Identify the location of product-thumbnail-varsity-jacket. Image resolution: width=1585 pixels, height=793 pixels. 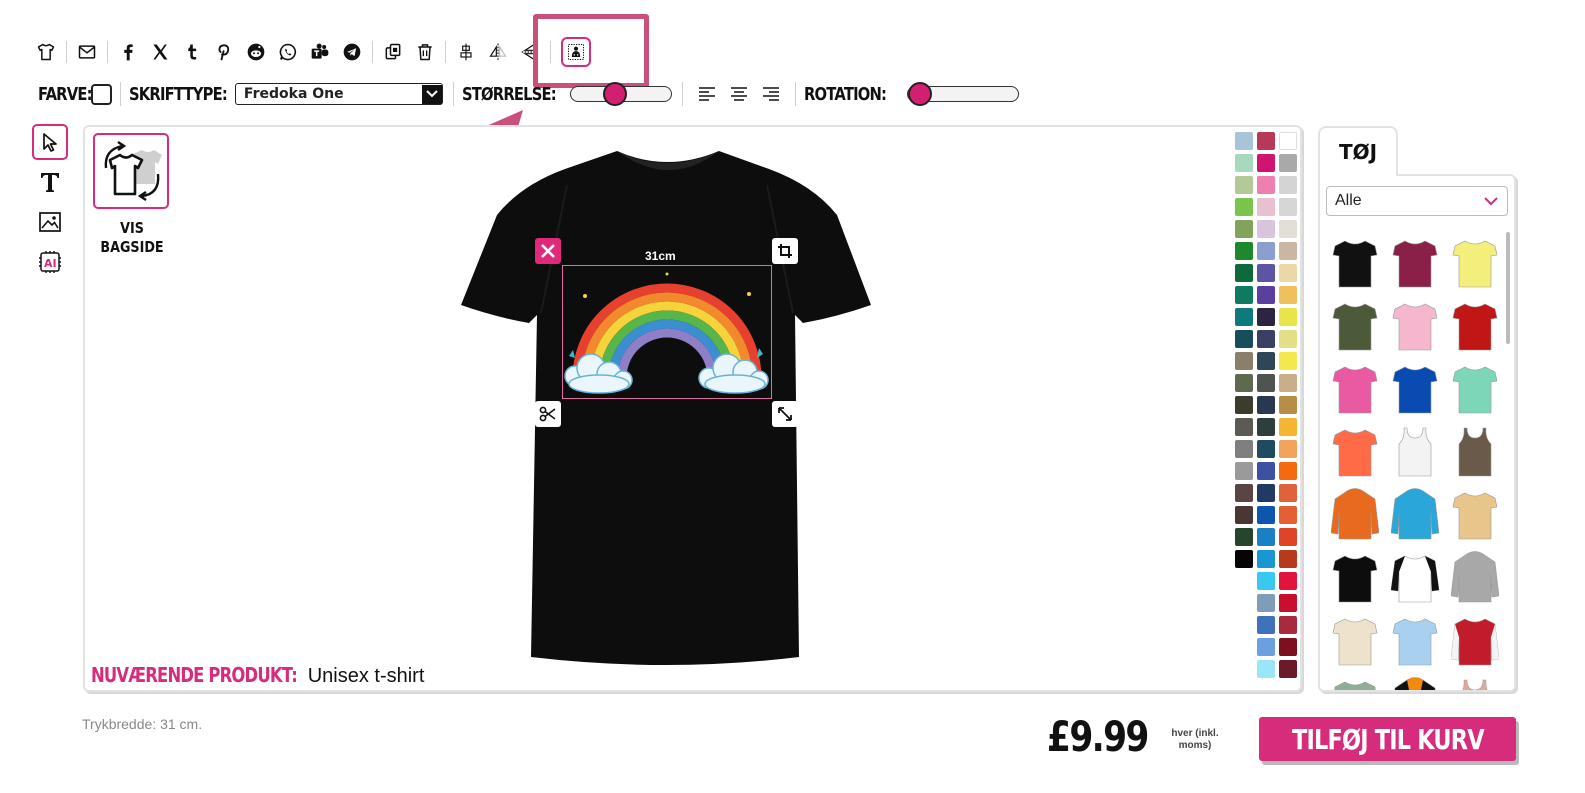
(1475, 639).